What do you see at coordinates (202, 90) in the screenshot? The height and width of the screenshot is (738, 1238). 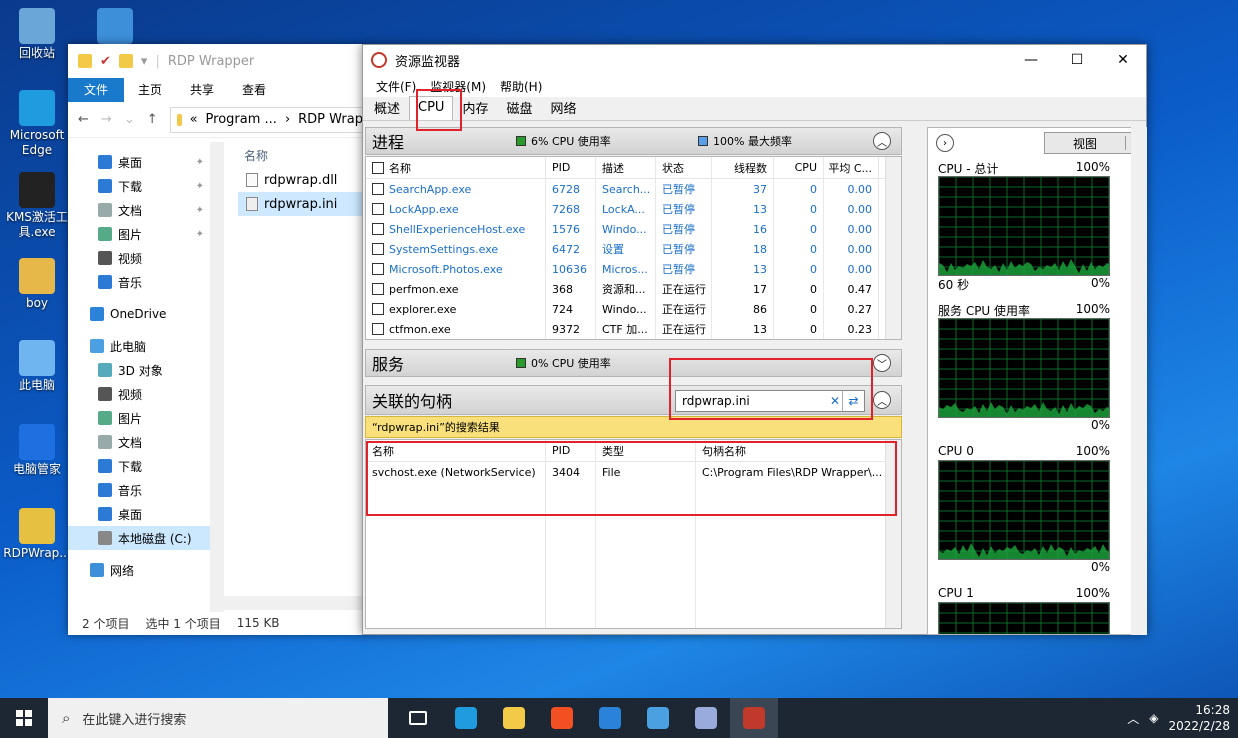 I see `ribbon-tab-share: 共享` at bounding box center [202, 90].